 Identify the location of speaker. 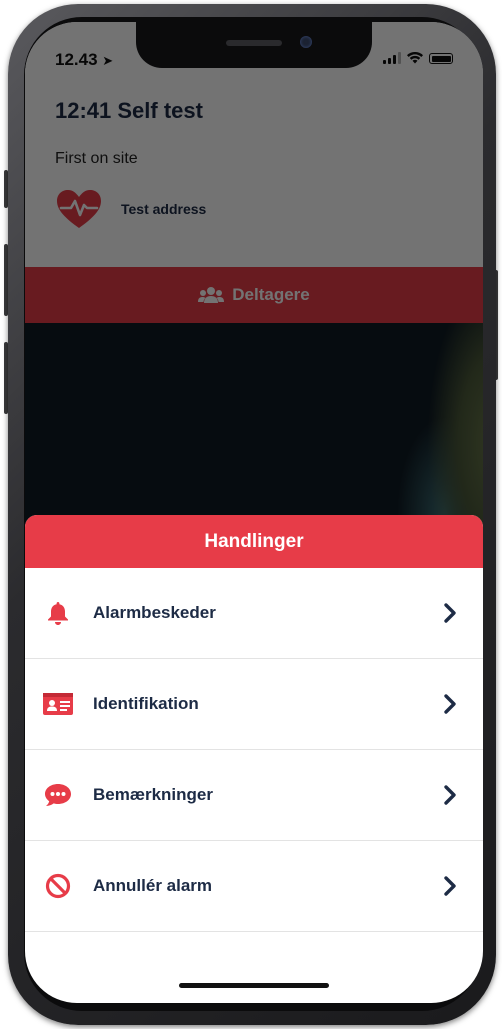
(254, 43).